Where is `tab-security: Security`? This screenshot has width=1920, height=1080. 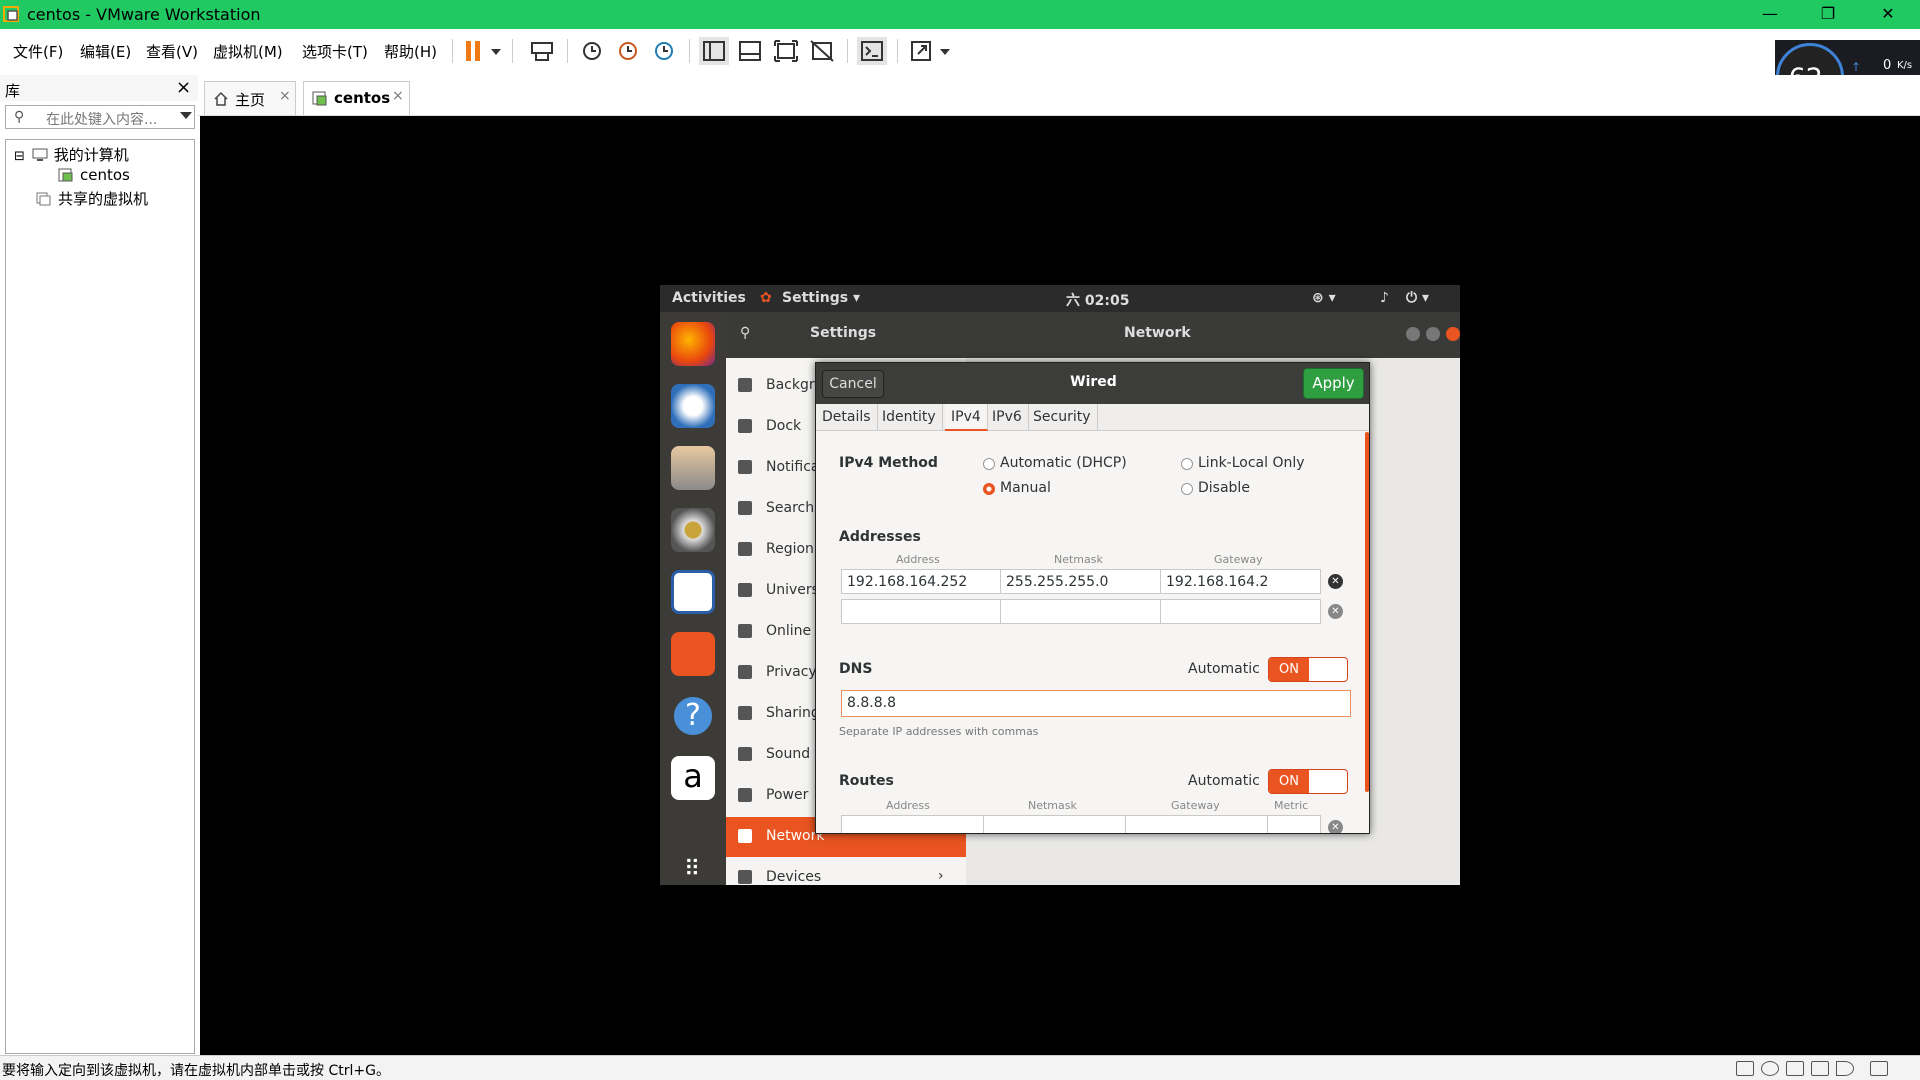 tab-security: Security is located at coordinates (1062, 417).